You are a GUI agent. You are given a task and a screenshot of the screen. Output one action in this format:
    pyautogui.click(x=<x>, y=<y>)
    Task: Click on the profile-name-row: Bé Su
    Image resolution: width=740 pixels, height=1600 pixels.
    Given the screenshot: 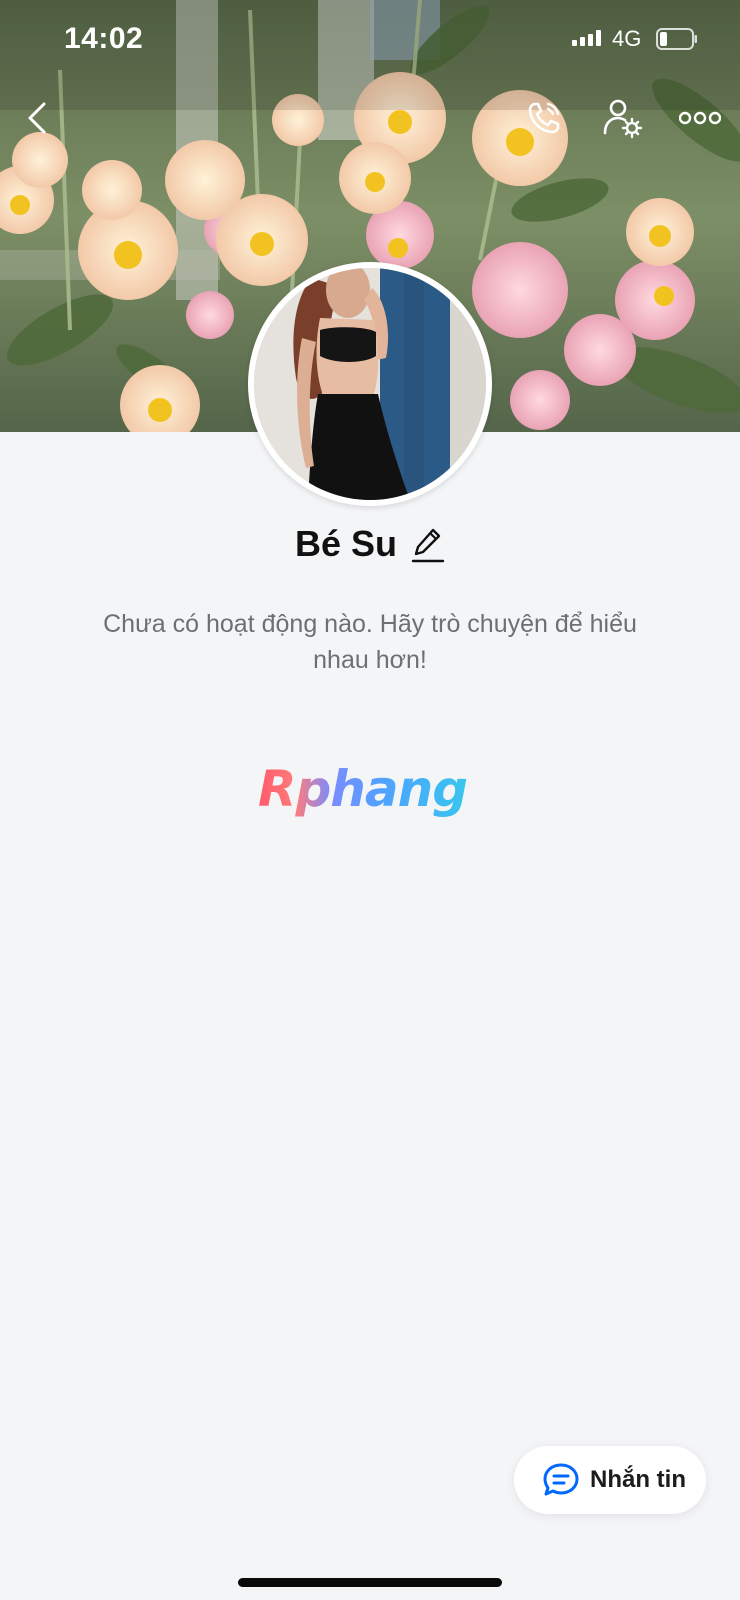 What is the action you would take?
    pyautogui.click(x=370, y=544)
    